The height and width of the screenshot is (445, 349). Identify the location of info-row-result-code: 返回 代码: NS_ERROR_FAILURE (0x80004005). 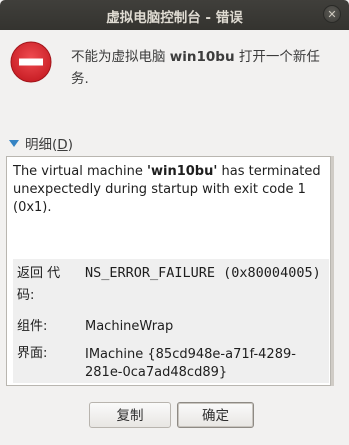
(171, 286).